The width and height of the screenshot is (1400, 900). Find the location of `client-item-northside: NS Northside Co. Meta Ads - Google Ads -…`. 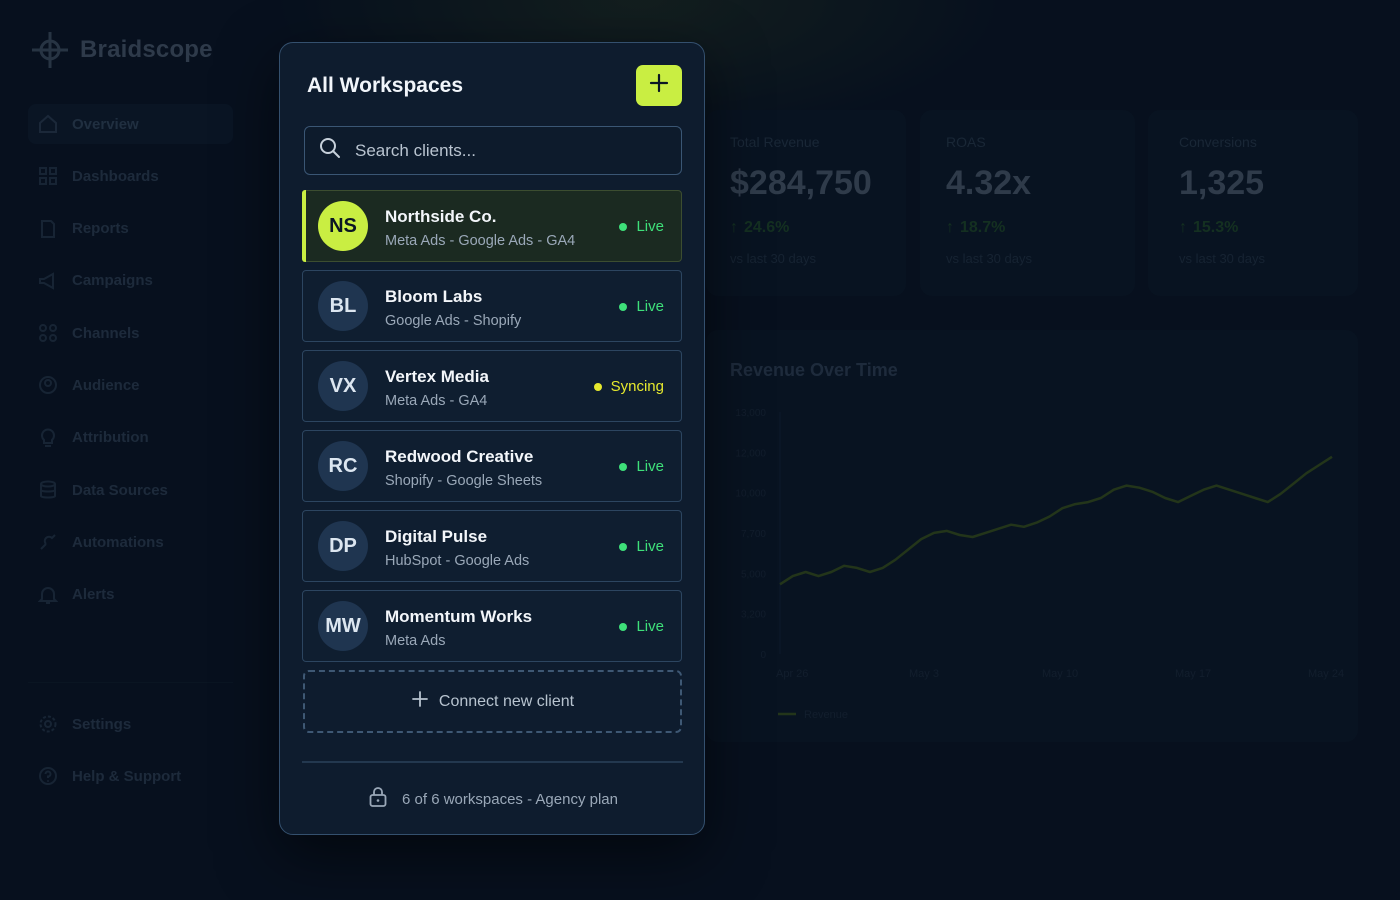

client-item-northside: NS Northside Co. Meta Ads - Google Ads -… is located at coordinates (492, 226).